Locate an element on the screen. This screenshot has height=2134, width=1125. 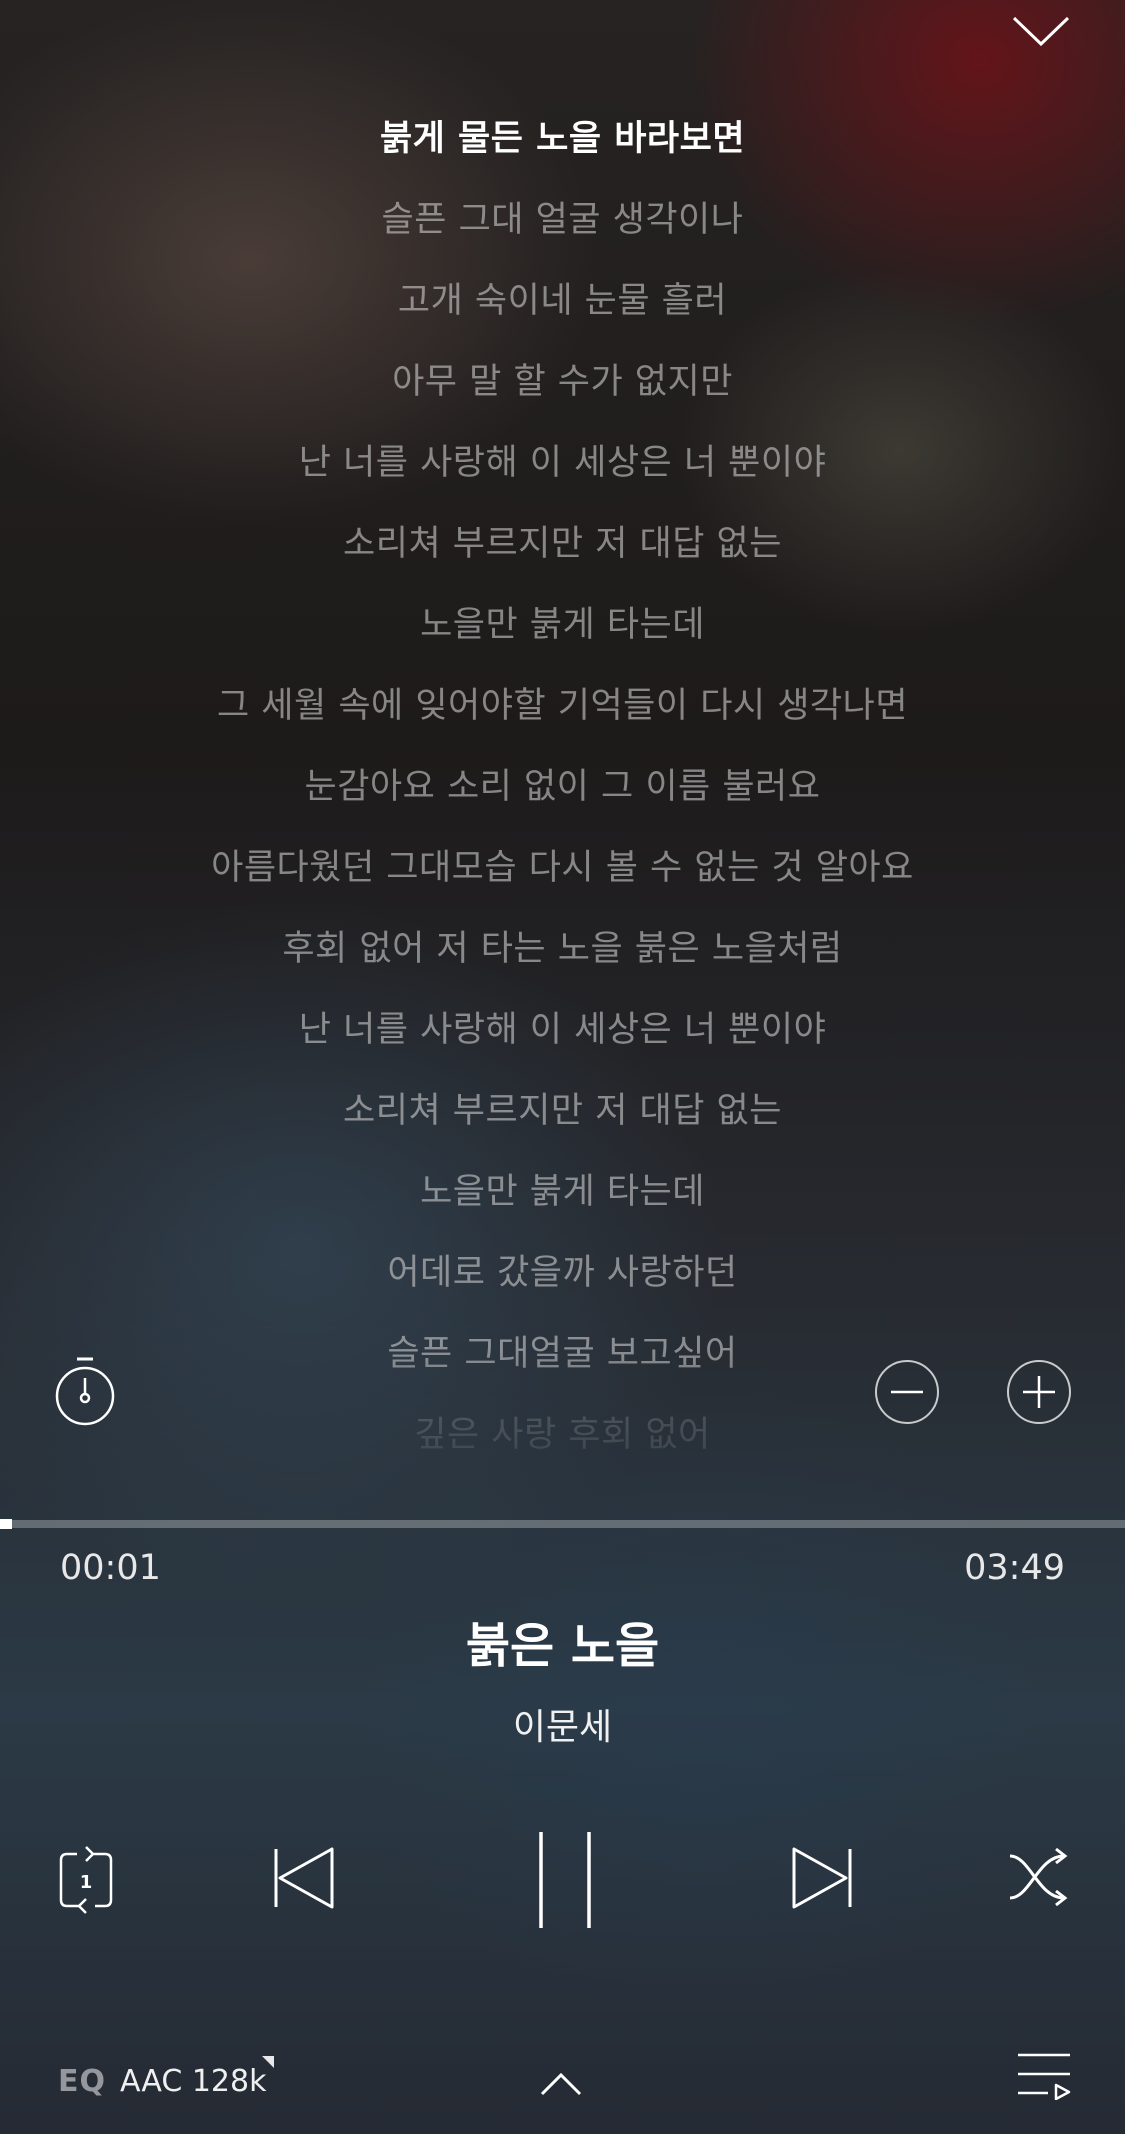
repeat-button: 1 is located at coordinates (86, 1881).